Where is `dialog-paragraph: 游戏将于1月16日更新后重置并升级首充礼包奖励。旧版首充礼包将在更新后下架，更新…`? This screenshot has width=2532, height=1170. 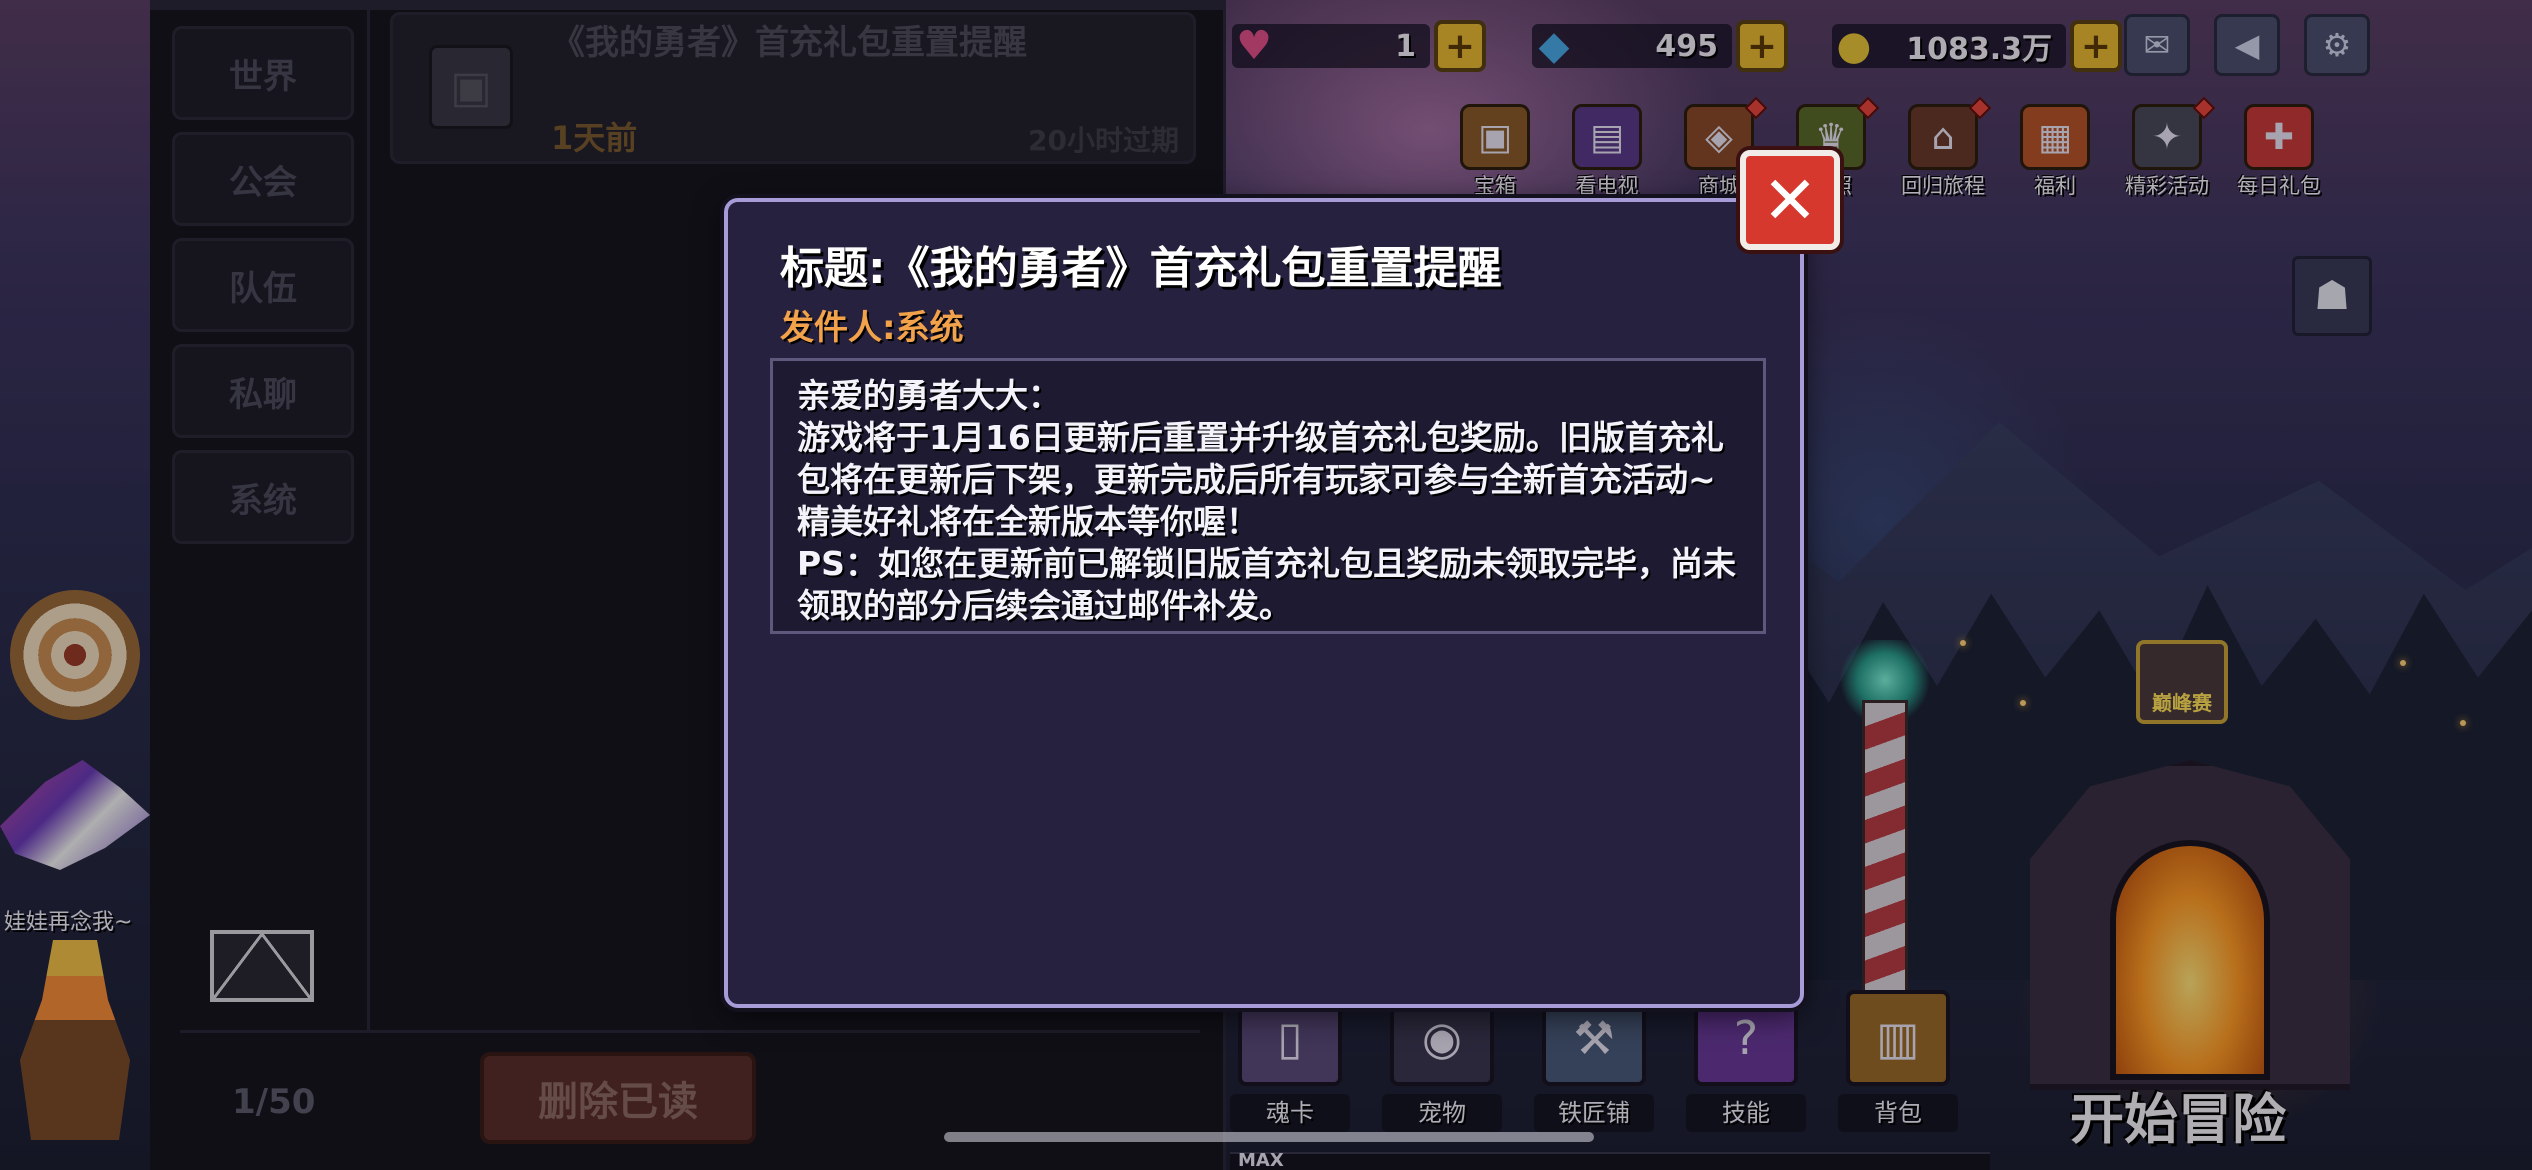 dialog-paragraph: 游戏将于1月16日更新后重置并升级首充礼包奖励。旧版首充礼包将在更新后下架，更新… is located at coordinates (1260, 479).